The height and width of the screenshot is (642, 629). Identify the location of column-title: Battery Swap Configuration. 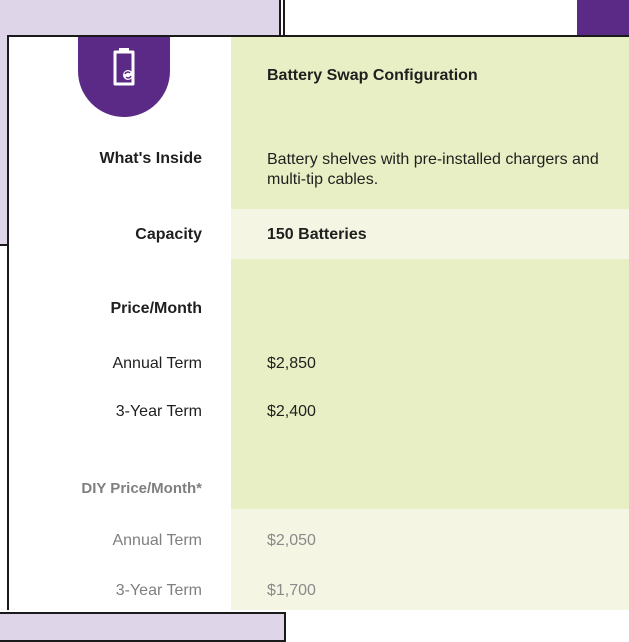
(372, 75).